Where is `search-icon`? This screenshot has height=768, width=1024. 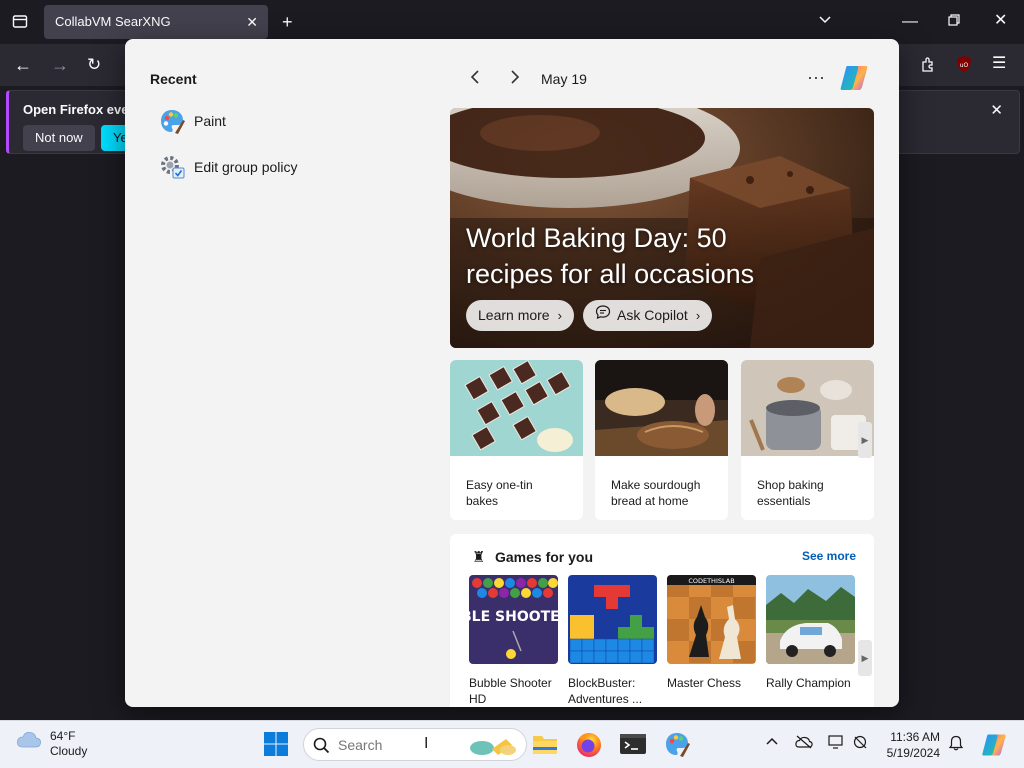
search-icon is located at coordinates (321, 748).